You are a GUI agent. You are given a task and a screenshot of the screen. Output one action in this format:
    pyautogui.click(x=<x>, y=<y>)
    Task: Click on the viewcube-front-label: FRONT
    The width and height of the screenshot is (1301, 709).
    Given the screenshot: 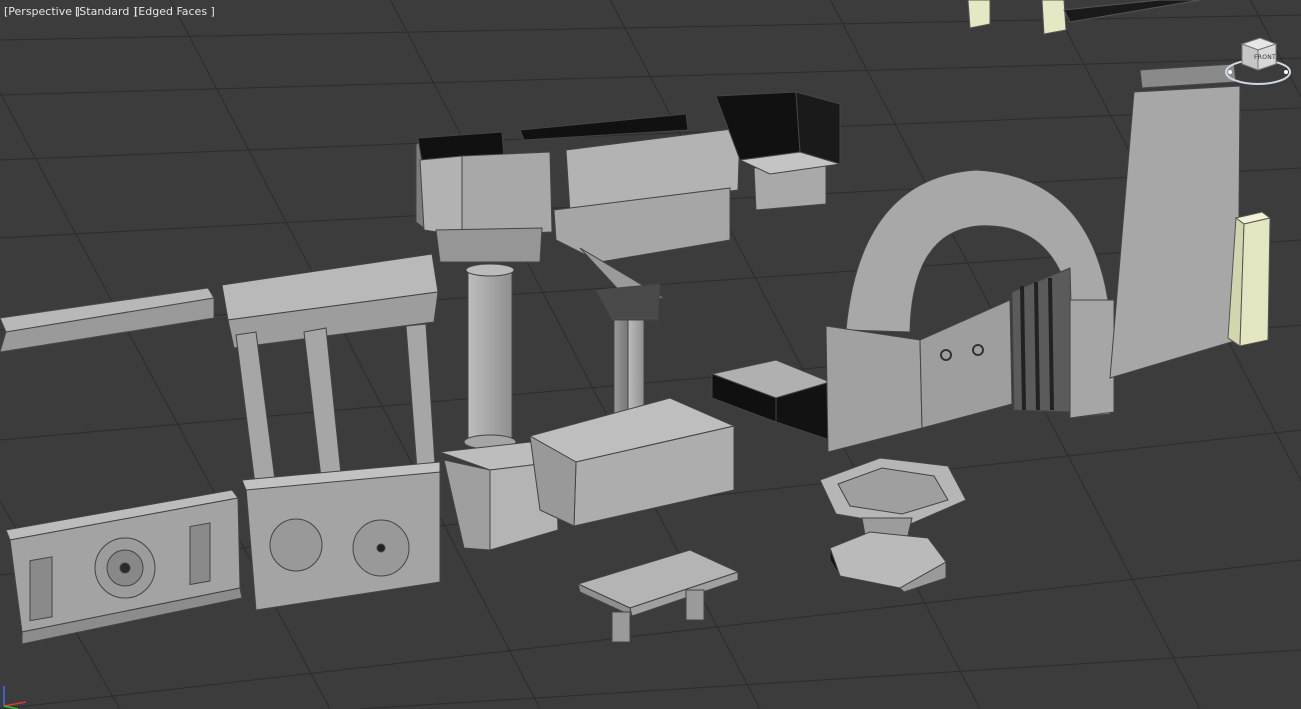 What is the action you would take?
    pyautogui.click(x=1265, y=57)
    